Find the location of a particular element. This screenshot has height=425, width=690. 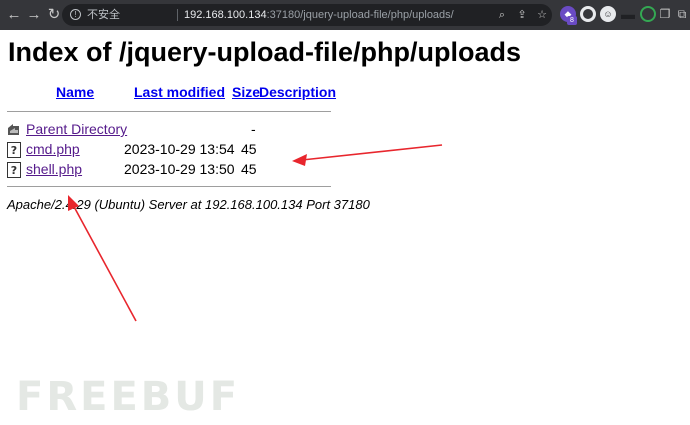

file-size: - is located at coordinates (253, 129).